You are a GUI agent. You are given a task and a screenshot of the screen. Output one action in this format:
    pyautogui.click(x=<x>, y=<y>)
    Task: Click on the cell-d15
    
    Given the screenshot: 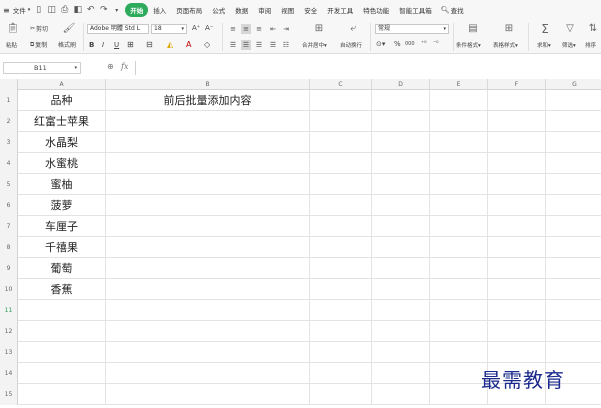 What is the action you would take?
    pyautogui.click(x=401, y=394)
    